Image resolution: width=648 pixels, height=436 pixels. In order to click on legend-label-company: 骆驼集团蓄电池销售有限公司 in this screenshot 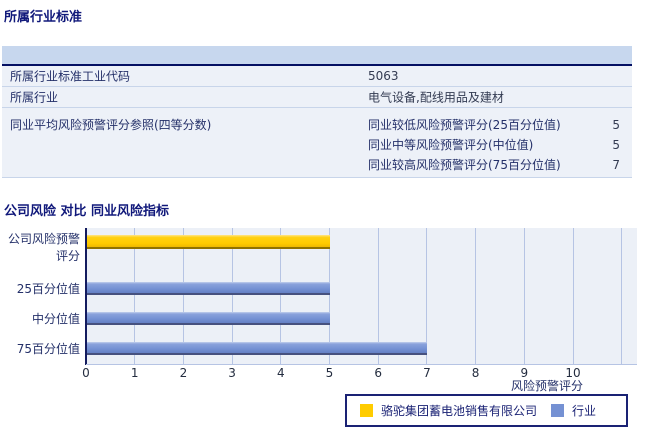, I will do `click(459, 411)`.